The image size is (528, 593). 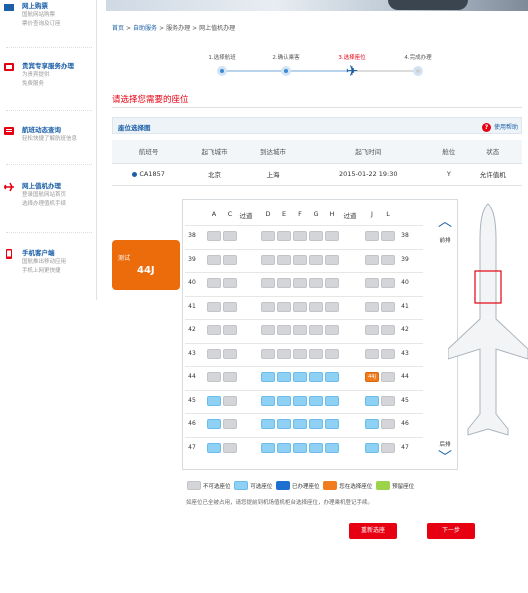 I want to click on breadcrumb-home-link: 首页, so click(x=118, y=28).